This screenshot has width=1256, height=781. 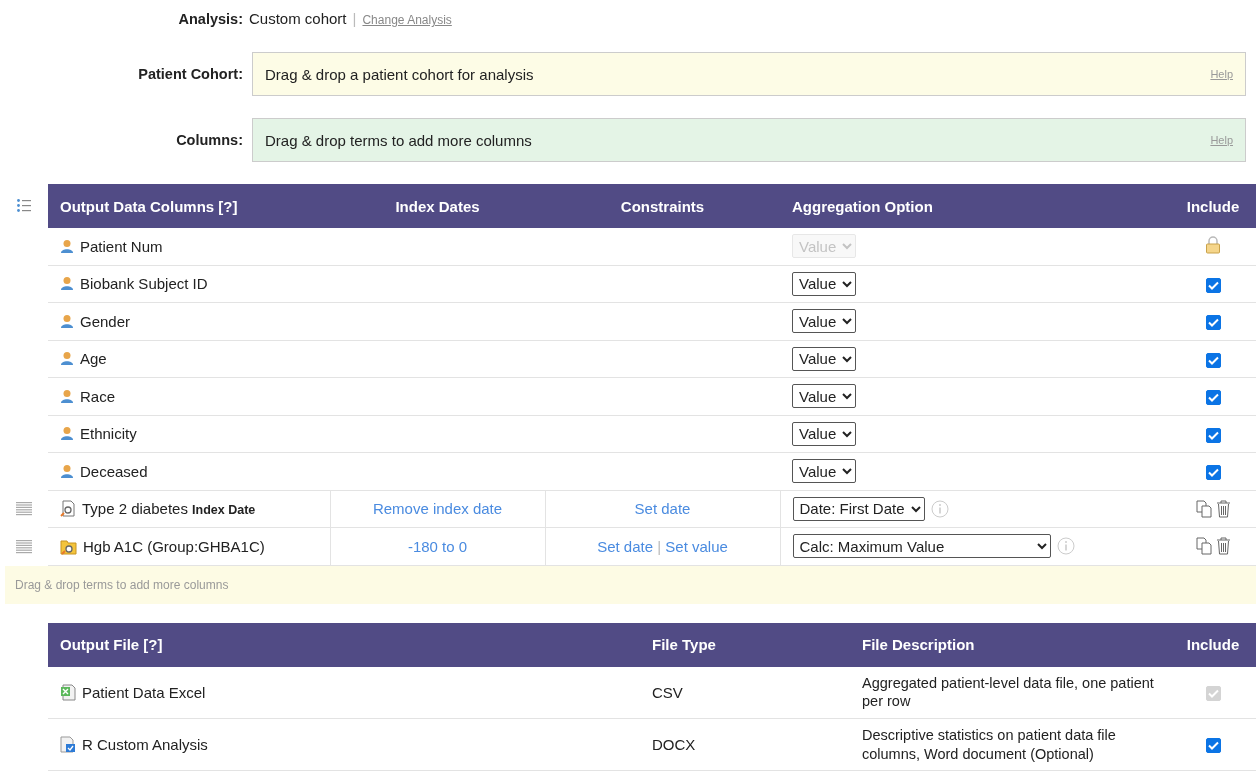 I want to click on drop-zone: Drag & drop terms to add more columns Help, so click(x=749, y=140).